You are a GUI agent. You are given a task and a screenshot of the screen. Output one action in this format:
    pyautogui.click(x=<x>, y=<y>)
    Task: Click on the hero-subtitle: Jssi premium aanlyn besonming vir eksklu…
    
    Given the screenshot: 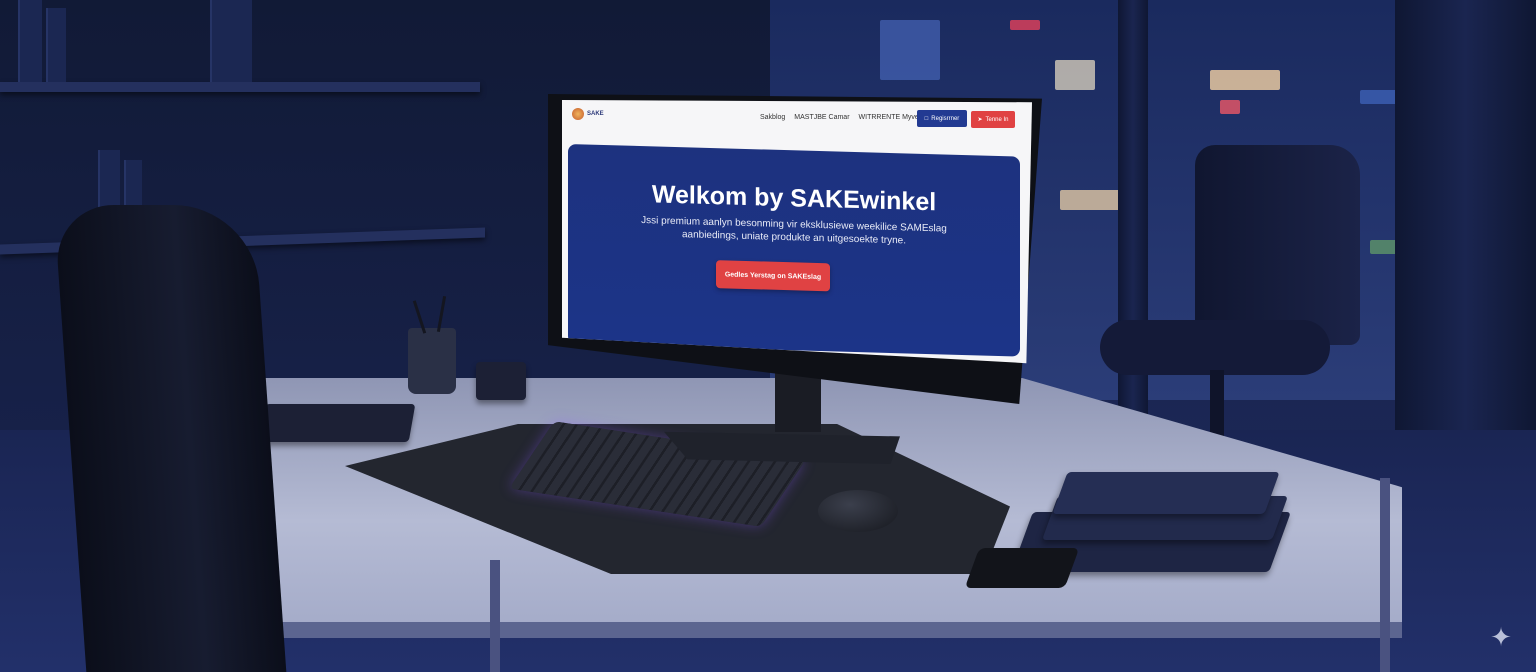 What is the action you would take?
    pyautogui.click(x=794, y=231)
    